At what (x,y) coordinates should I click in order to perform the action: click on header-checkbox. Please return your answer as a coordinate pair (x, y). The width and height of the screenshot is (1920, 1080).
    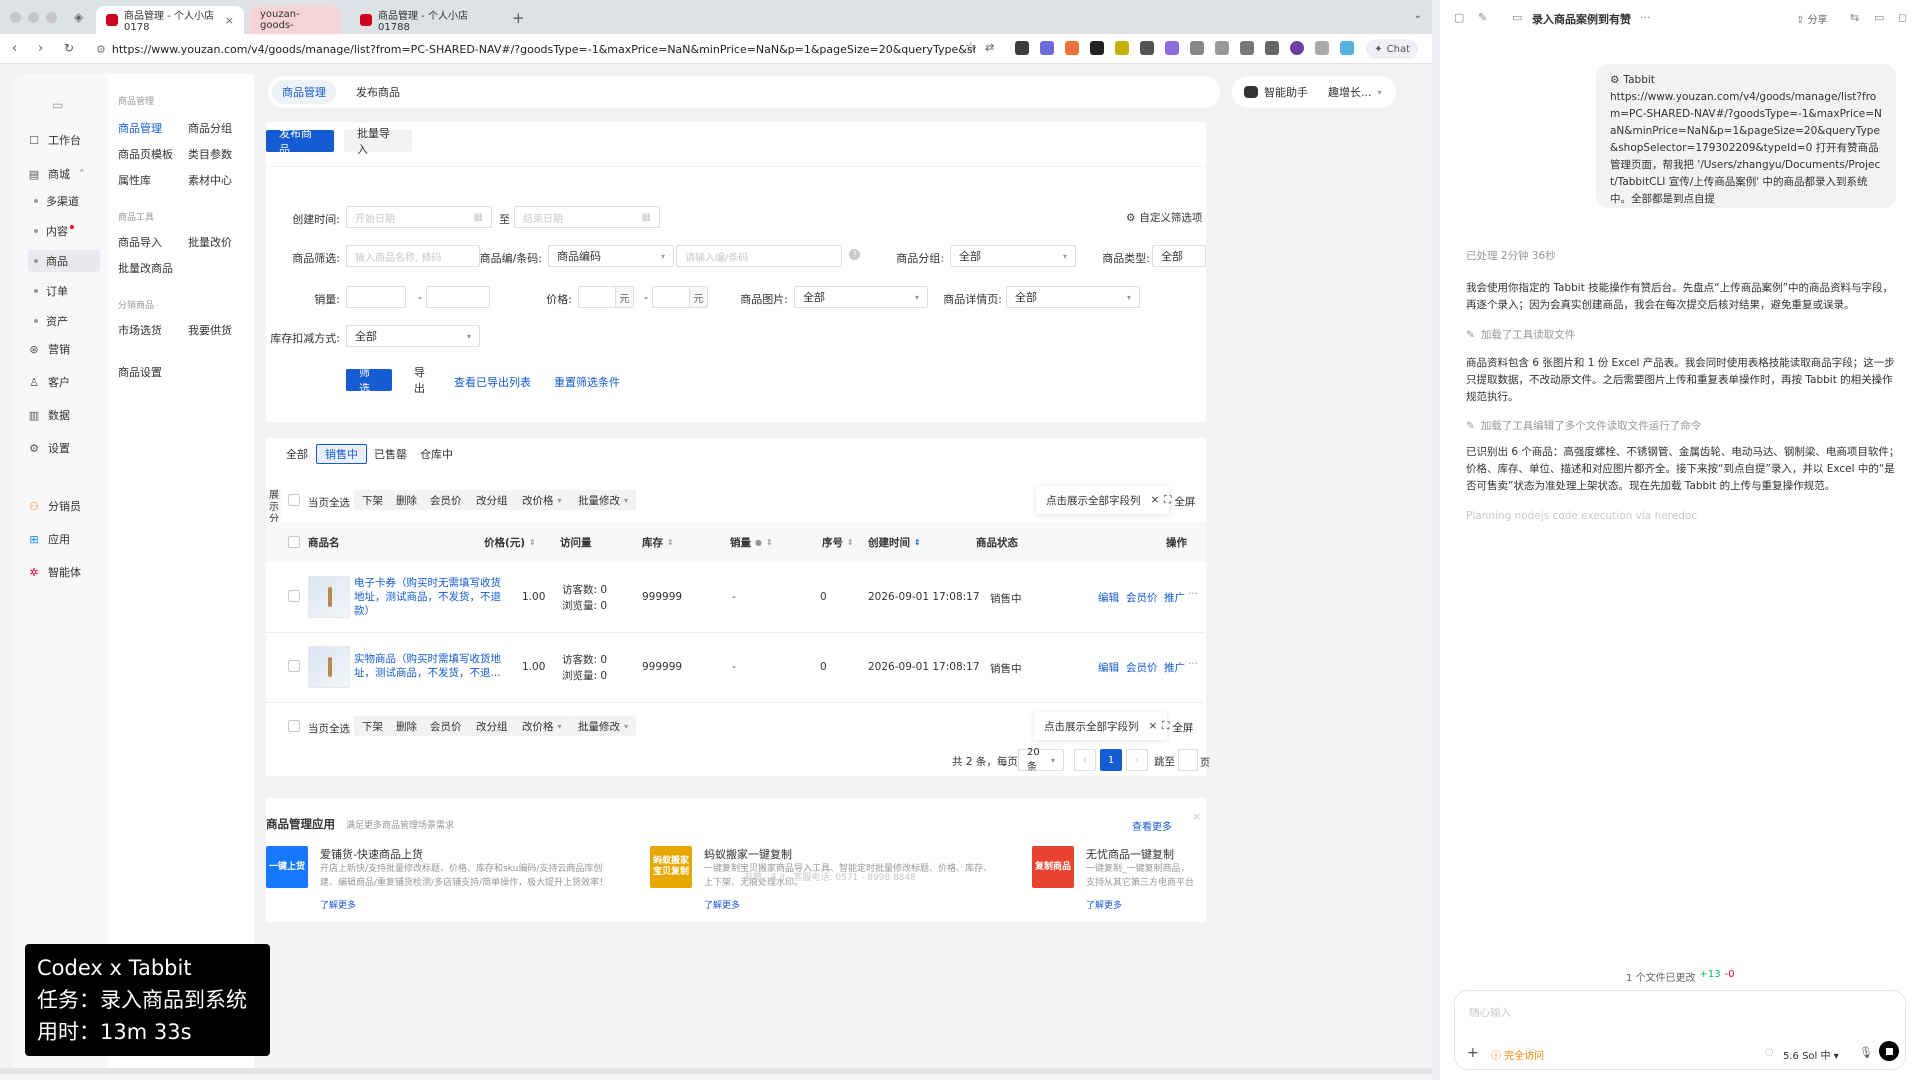
    Looking at the image, I should click on (294, 542).